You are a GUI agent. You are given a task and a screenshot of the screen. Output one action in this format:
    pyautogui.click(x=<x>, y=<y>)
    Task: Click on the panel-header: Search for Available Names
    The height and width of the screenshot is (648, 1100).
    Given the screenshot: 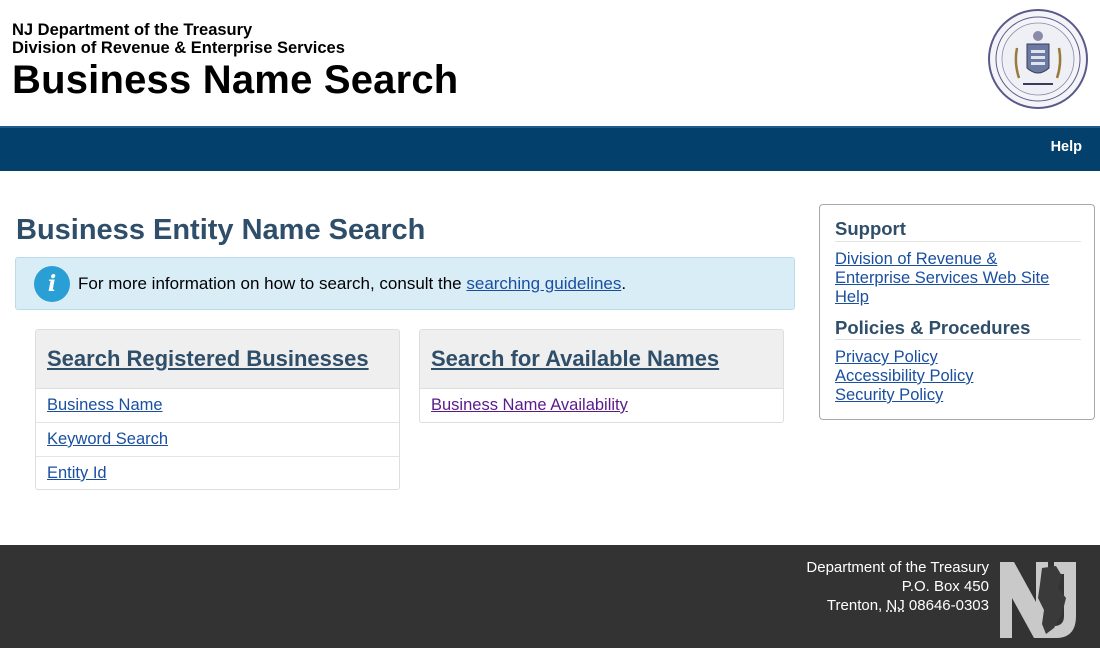 What is the action you would take?
    pyautogui.click(x=601, y=359)
    